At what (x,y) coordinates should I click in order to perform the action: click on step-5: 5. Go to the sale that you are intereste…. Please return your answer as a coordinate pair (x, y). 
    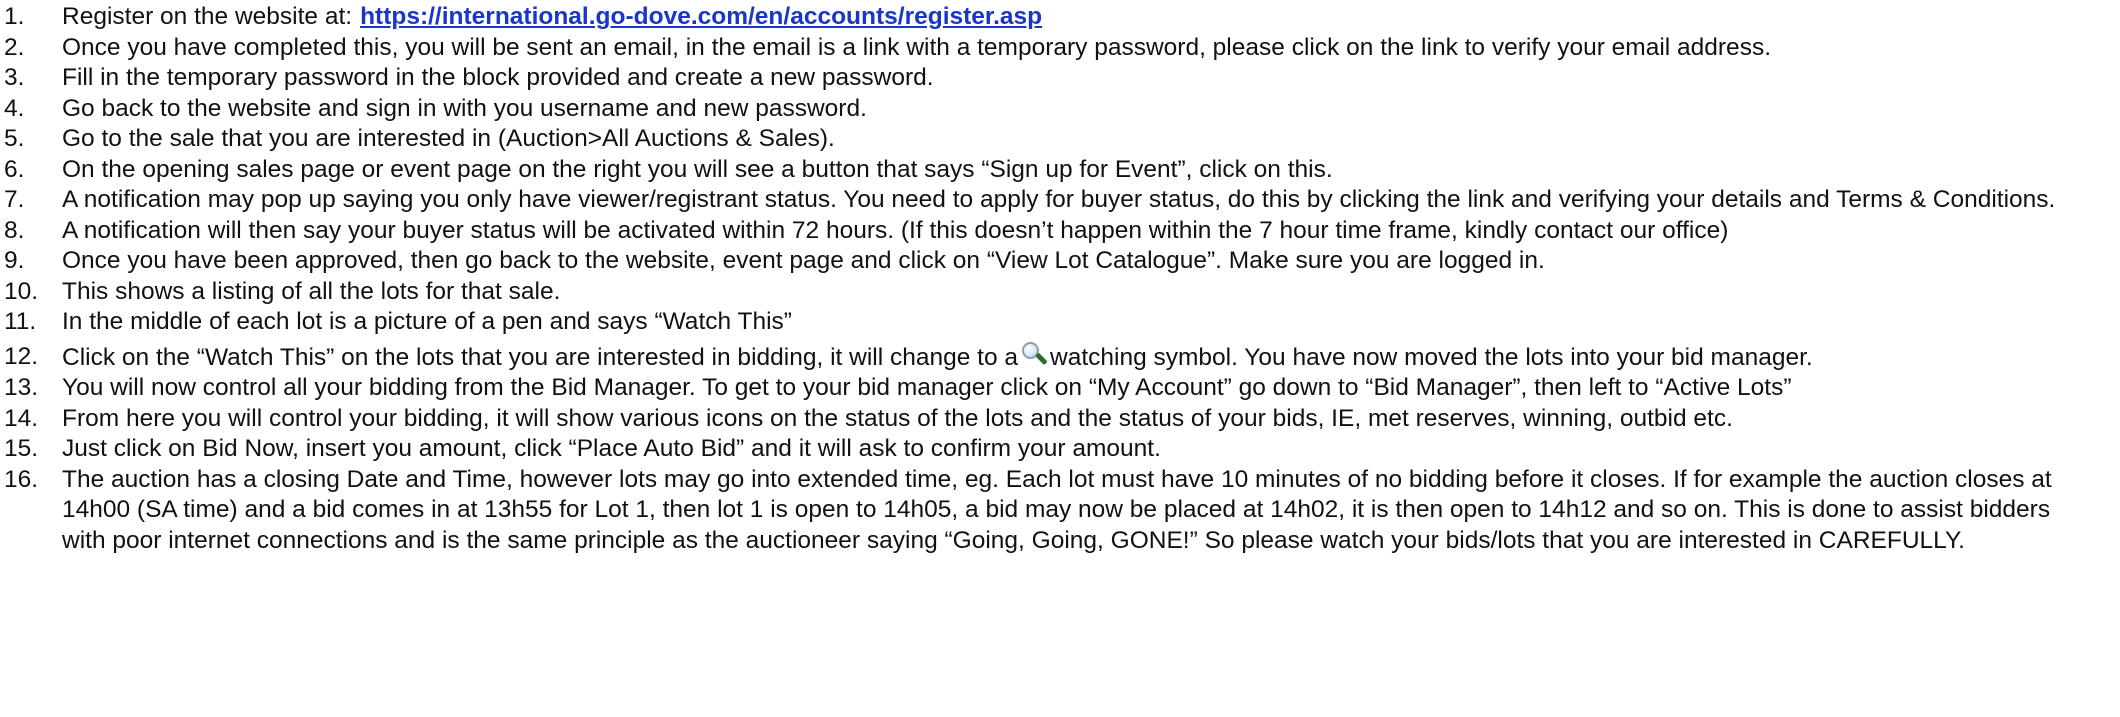
    Looking at the image, I should click on (1042, 139).